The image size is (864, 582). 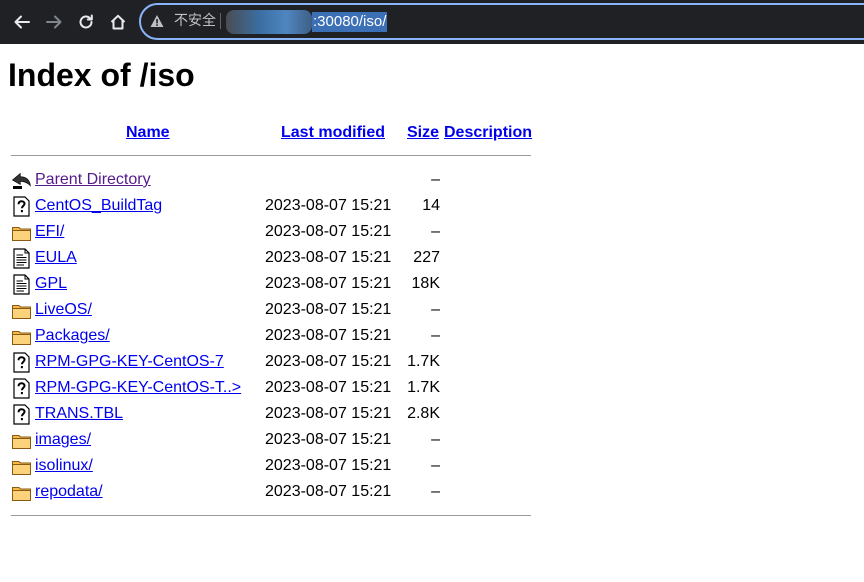 I want to click on file-link: RPM-GPG-KEY-CentOS-7, so click(x=129, y=362).